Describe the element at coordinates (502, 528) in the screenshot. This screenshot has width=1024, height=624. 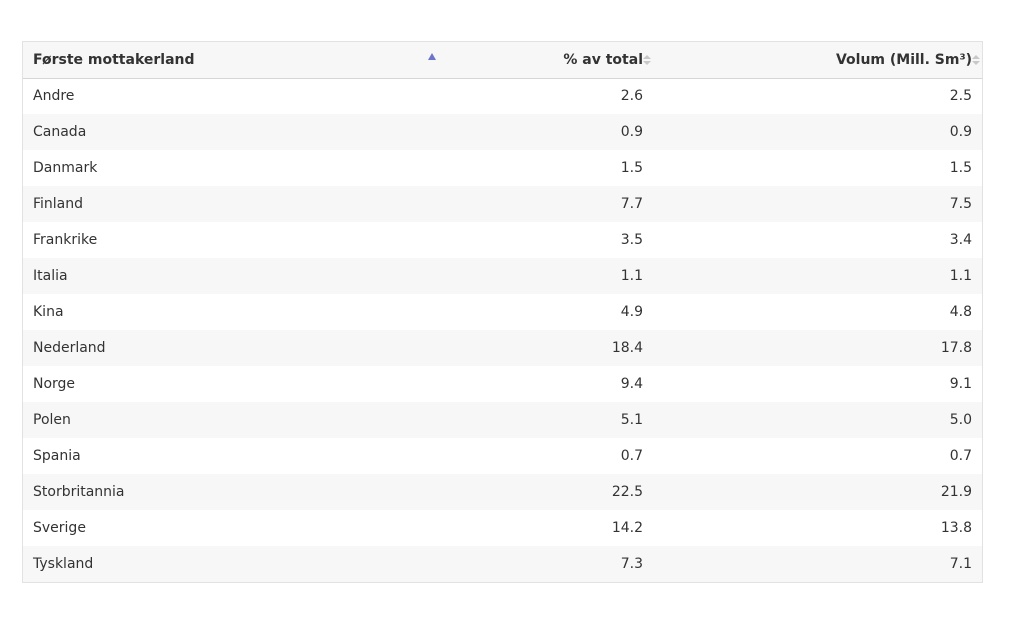
I see `table-row: Sverige 14.2 13.8` at that location.